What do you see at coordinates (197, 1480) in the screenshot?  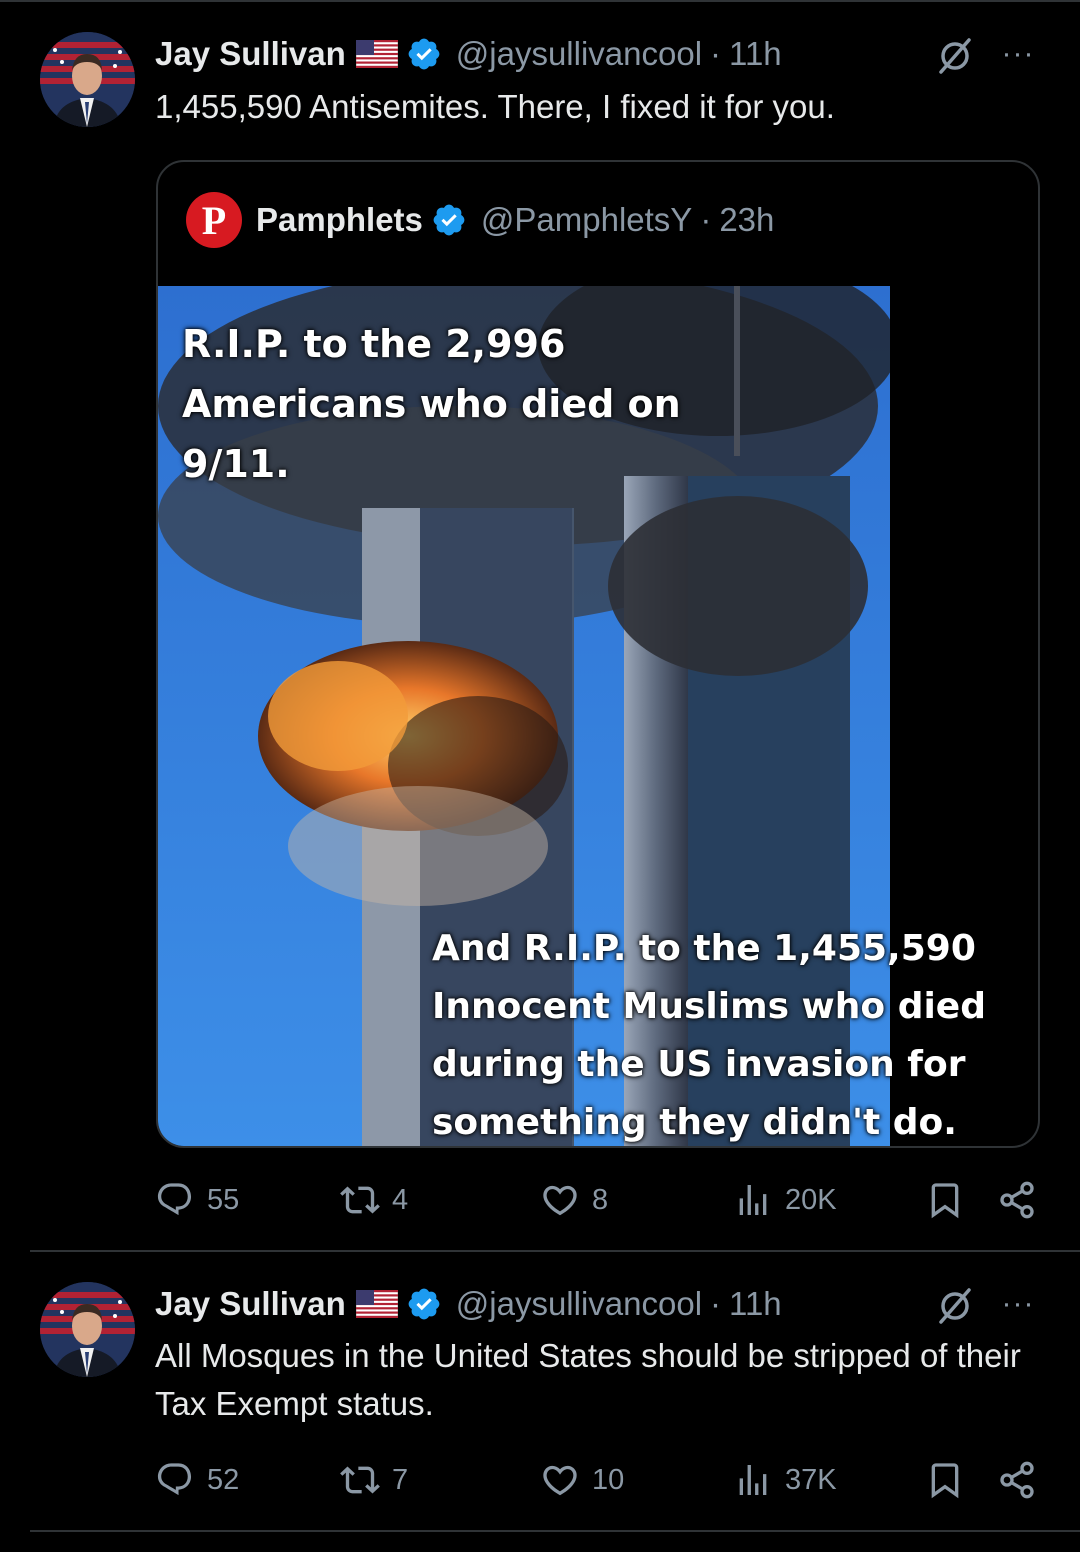 I see `reply-button: 52` at bounding box center [197, 1480].